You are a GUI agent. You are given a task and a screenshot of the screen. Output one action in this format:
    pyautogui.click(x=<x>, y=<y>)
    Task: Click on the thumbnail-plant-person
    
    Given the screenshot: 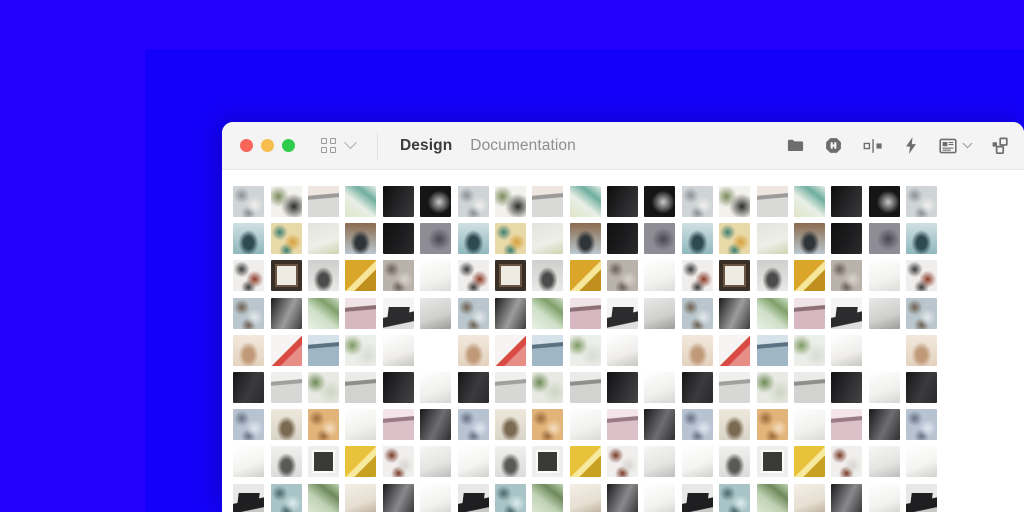 What is the action you would take?
    pyautogui.click(x=735, y=202)
    